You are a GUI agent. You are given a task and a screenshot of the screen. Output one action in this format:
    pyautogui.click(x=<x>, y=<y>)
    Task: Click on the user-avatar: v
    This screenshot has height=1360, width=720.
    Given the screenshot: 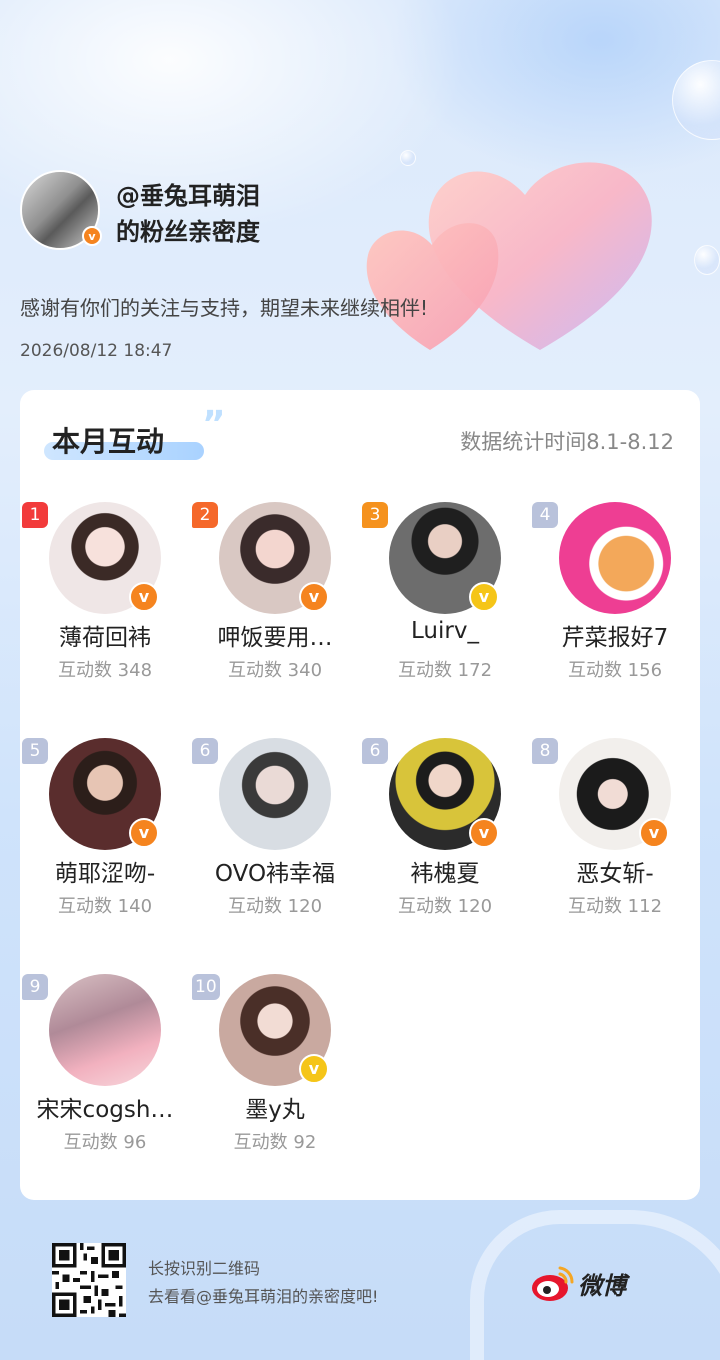 What is the action you would take?
    pyautogui.click(x=61, y=210)
    